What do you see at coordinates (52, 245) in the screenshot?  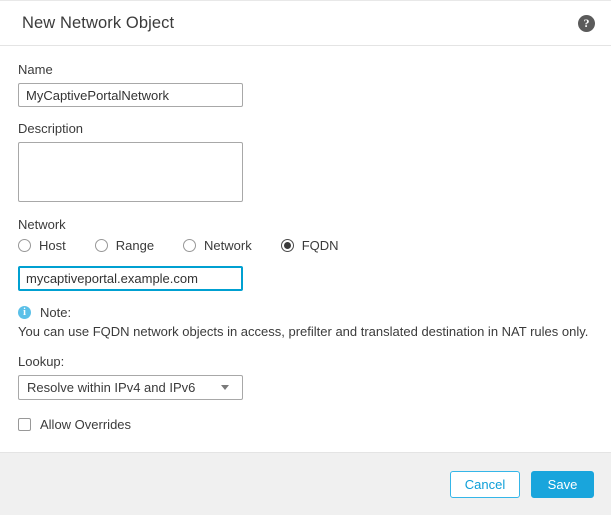 I see `radio-label-host: Host` at bounding box center [52, 245].